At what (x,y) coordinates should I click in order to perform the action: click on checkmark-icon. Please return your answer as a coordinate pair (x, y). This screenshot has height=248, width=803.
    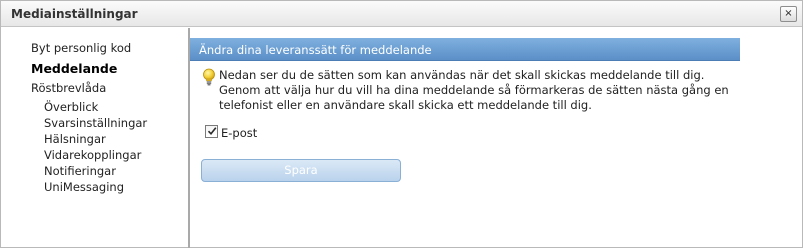
    Looking at the image, I should click on (212, 131).